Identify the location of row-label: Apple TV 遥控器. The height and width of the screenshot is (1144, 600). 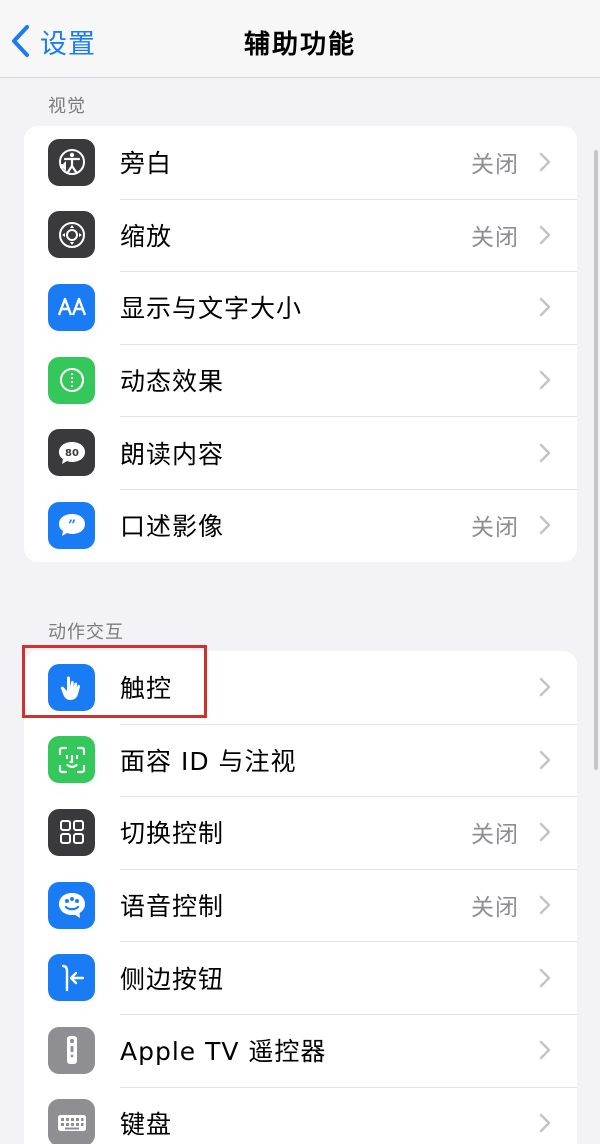
(223, 1052).